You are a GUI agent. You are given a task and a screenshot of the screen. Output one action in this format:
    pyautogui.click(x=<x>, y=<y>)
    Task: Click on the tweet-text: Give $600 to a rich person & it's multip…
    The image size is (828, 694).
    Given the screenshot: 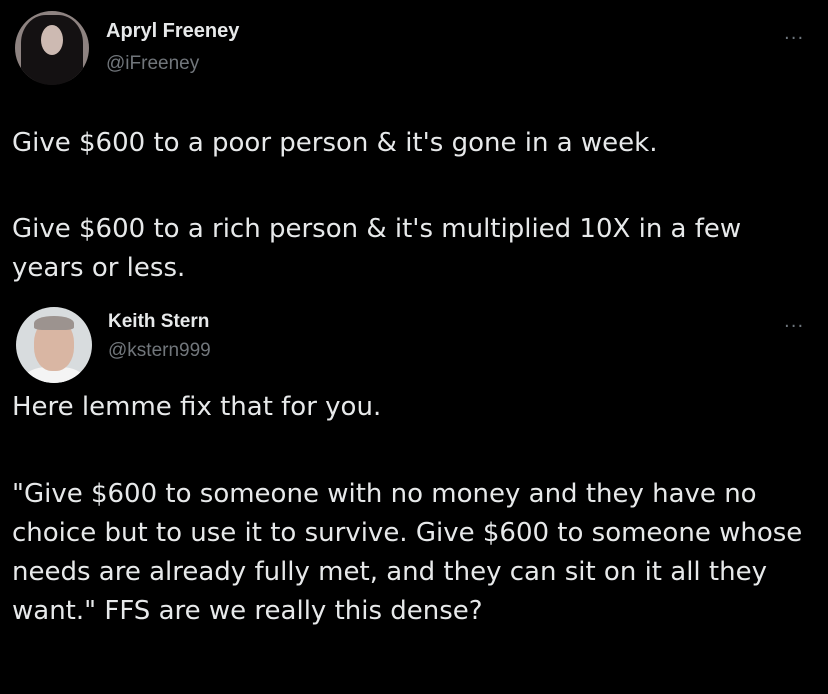 What is the action you would take?
    pyautogui.click(x=377, y=248)
    